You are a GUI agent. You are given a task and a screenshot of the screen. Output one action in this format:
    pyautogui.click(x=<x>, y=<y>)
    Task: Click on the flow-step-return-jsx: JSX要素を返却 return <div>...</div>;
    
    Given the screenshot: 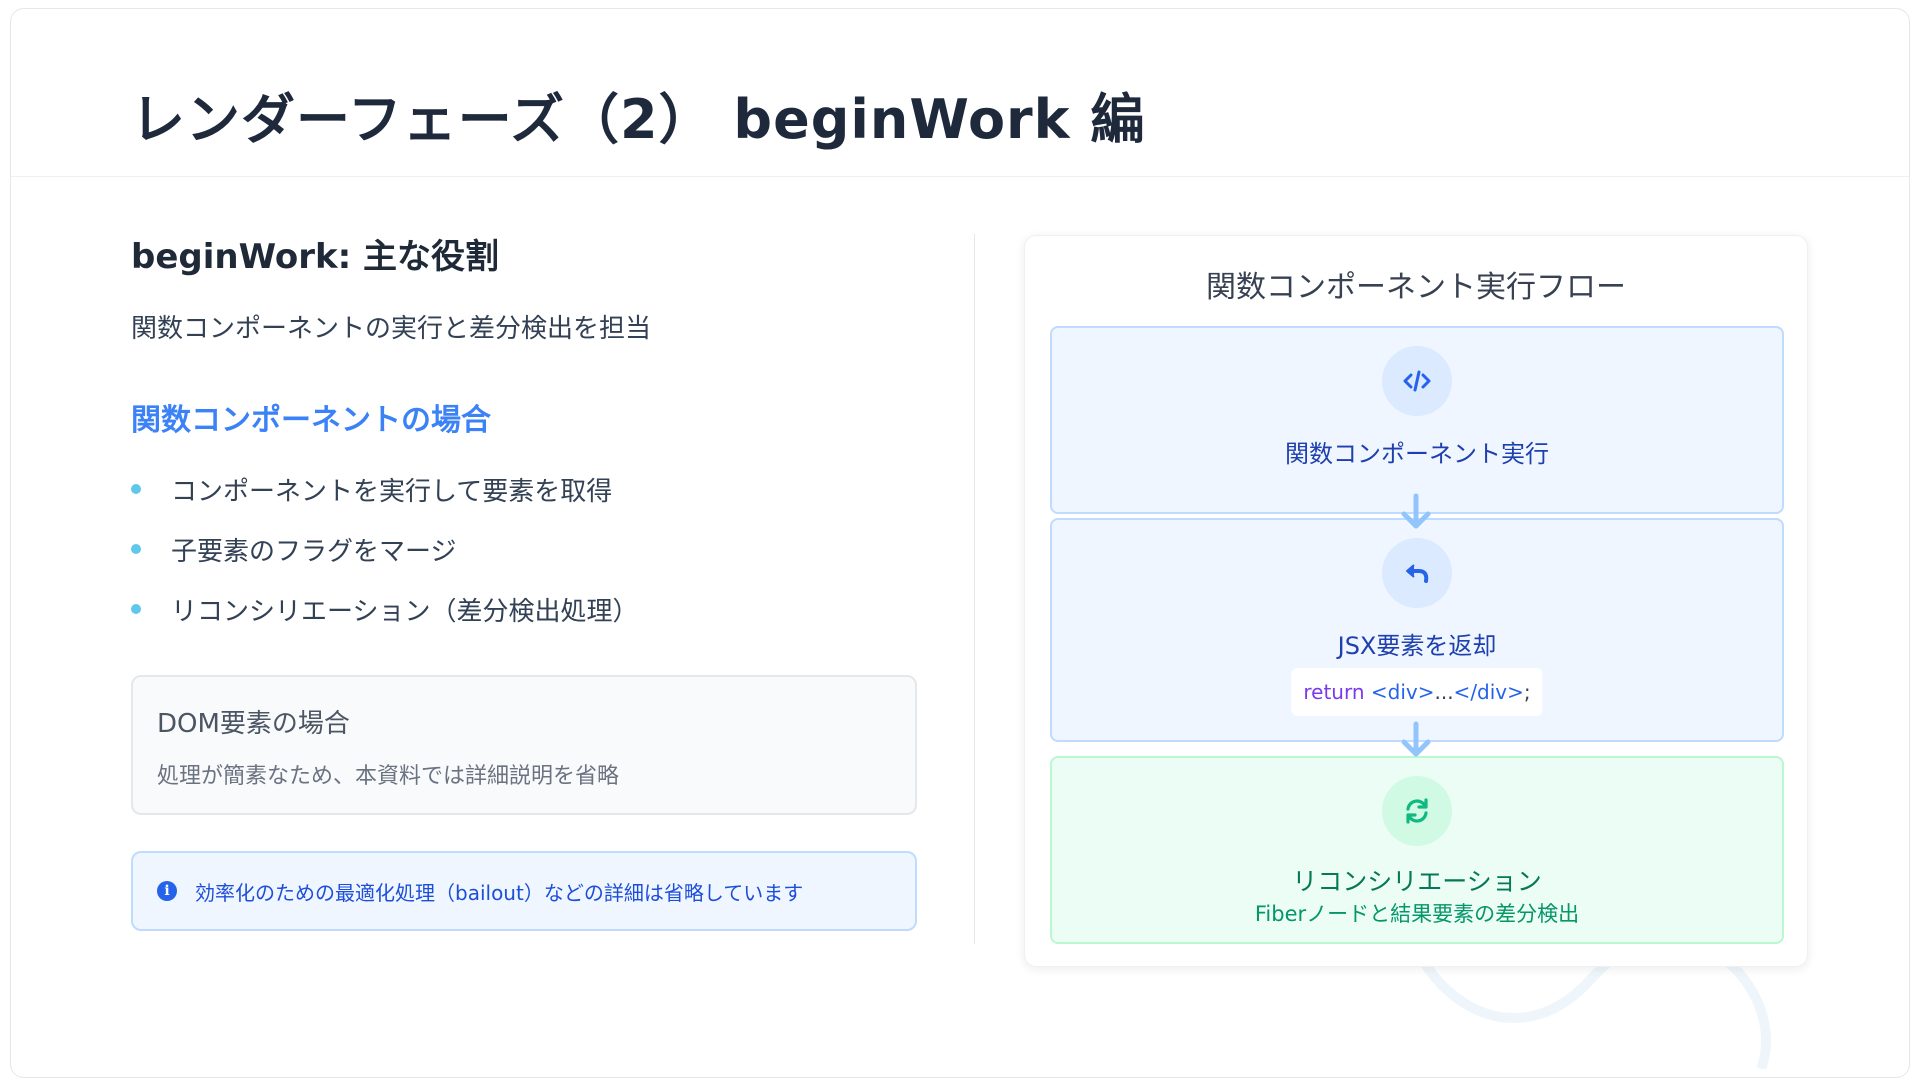 What is the action you would take?
    pyautogui.click(x=1417, y=630)
    